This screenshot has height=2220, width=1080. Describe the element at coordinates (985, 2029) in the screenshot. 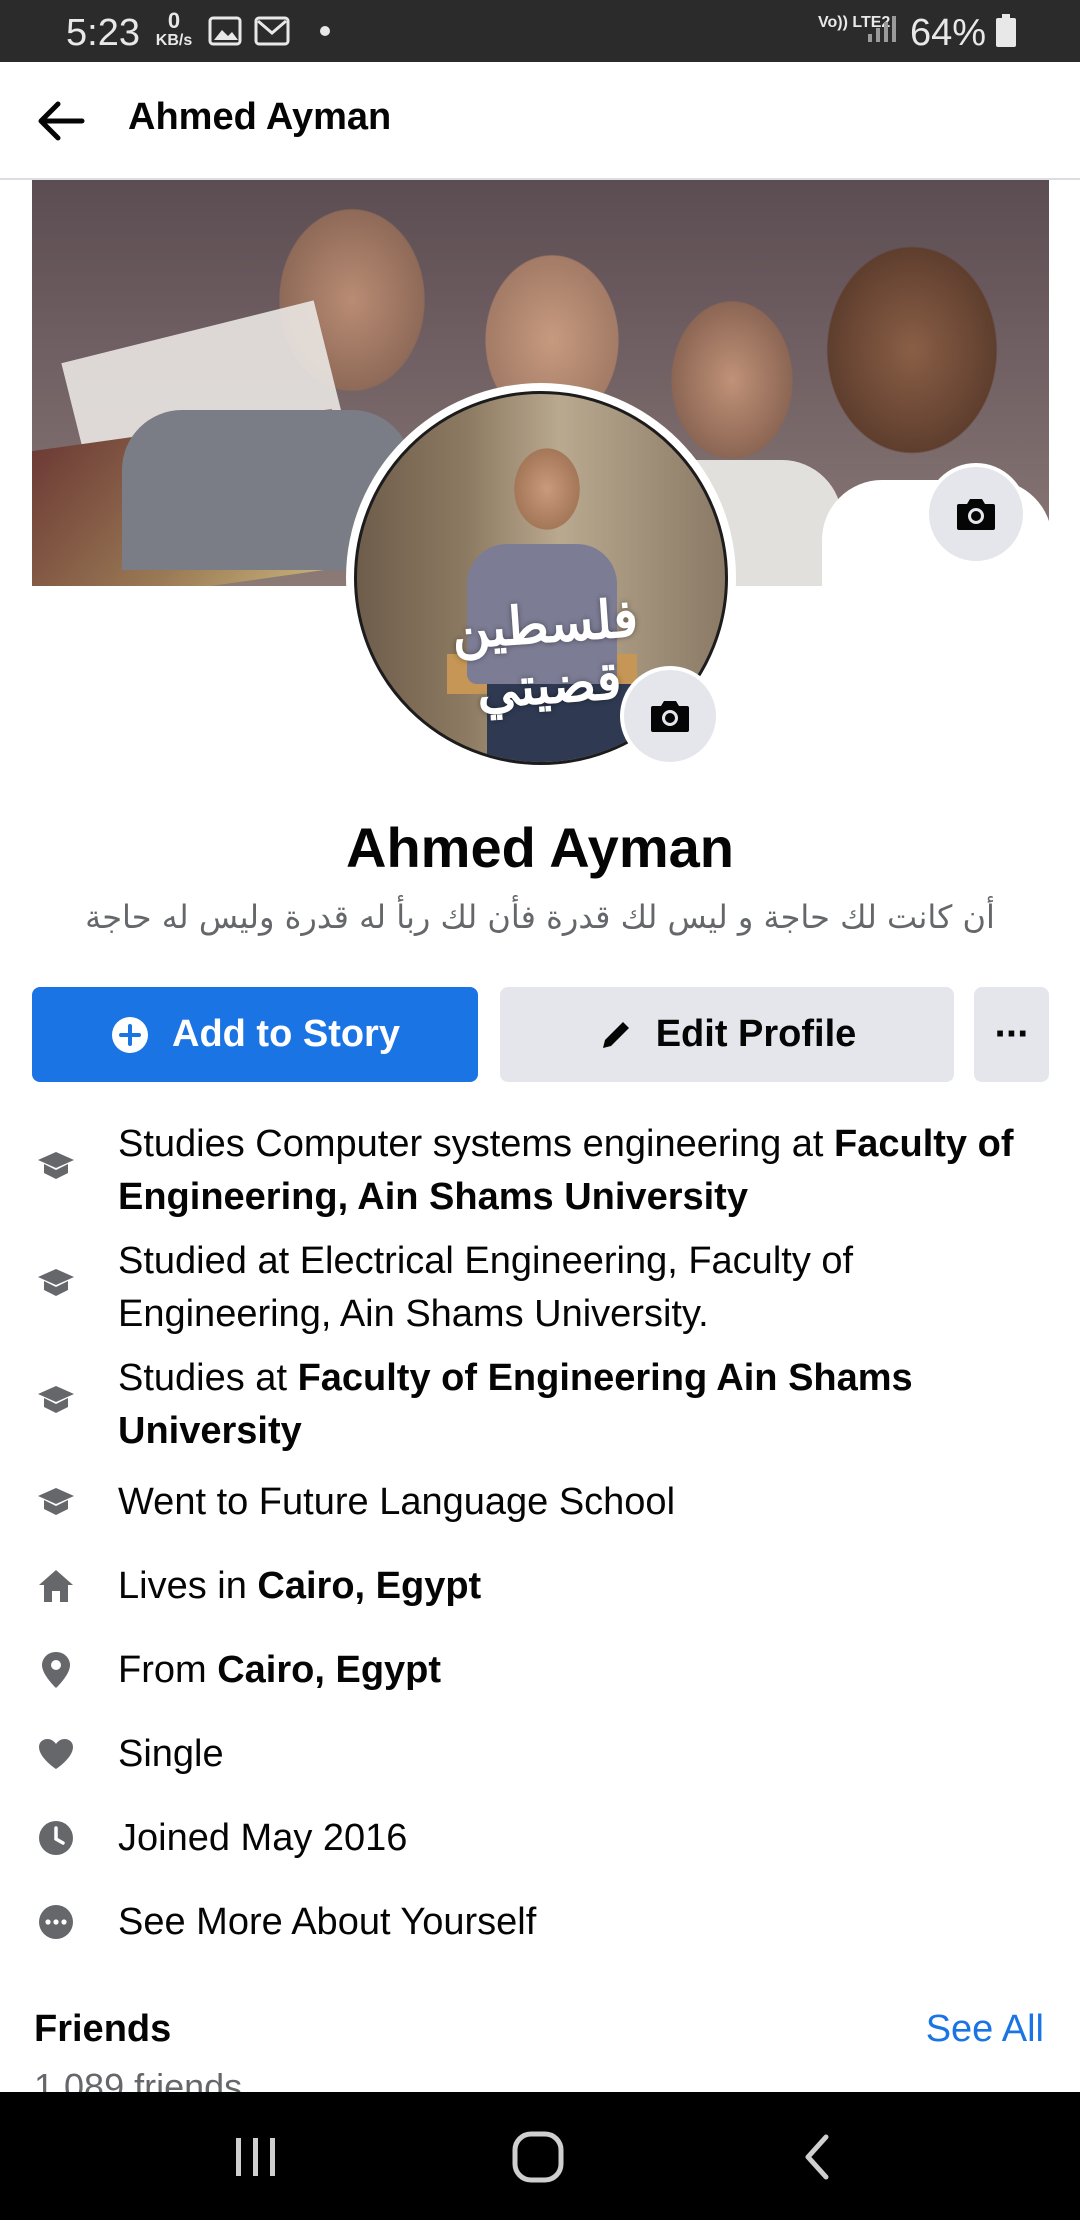

I see `friends-see-all-link: See All` at that location.